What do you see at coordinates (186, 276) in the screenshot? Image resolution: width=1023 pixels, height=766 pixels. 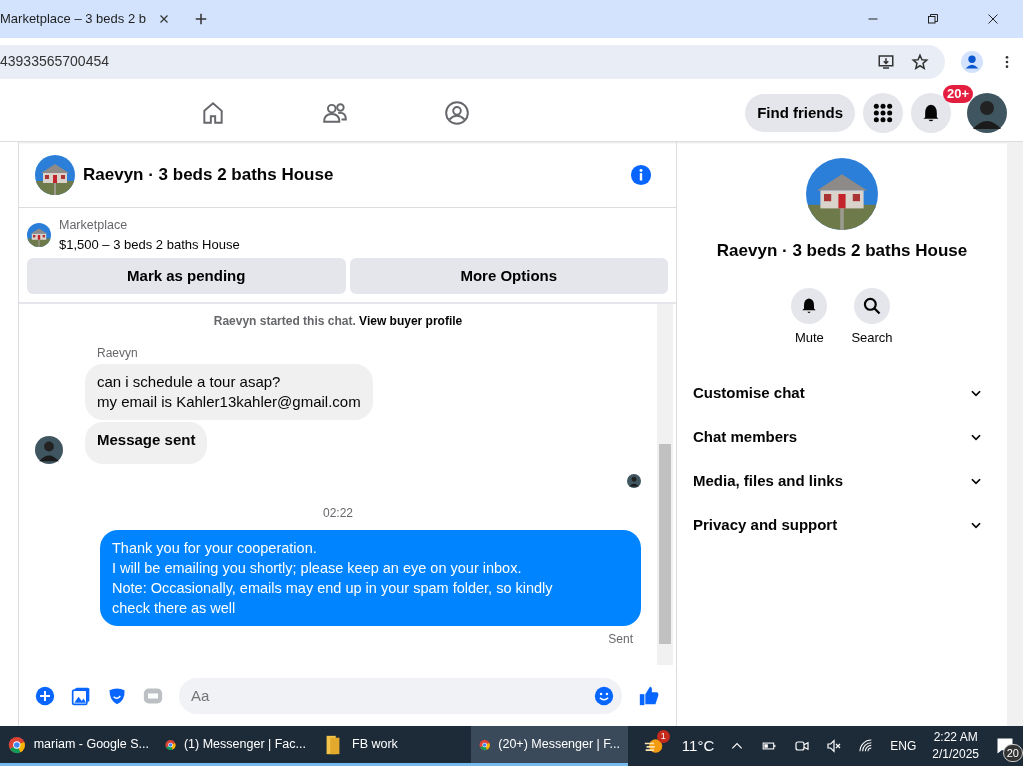 I see `action-button: Mark as pending` at bounding box center [186, 276].